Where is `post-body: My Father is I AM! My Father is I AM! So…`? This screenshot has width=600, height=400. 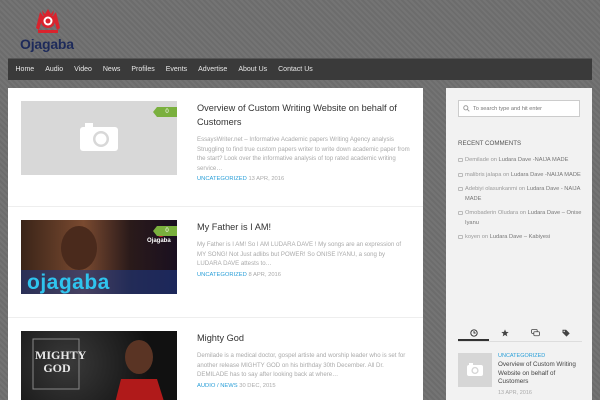
post-body: My Father is I AM! My Father is I AM! So… is located at coordinates (304, 249).